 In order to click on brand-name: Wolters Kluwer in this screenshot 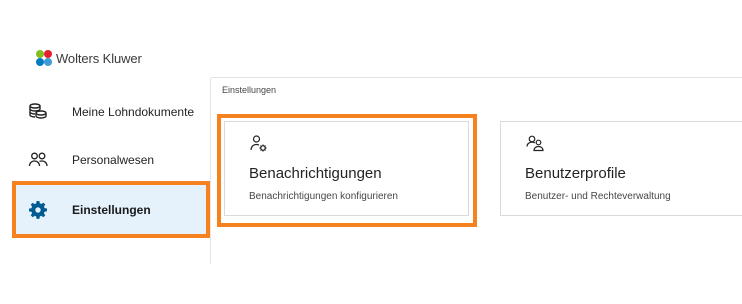, I will do `click(99, 58)`.